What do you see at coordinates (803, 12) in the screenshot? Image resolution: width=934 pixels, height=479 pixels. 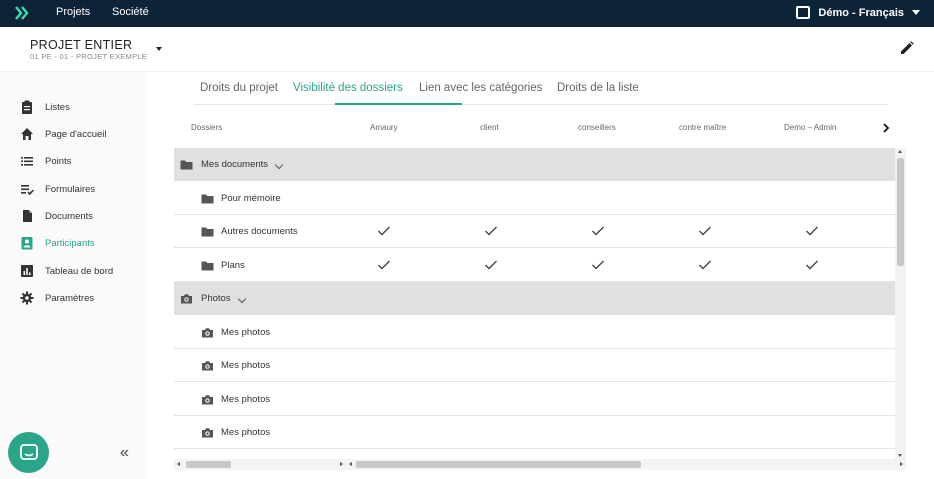 I see `messages-icon` at bounding box center [803, 12].